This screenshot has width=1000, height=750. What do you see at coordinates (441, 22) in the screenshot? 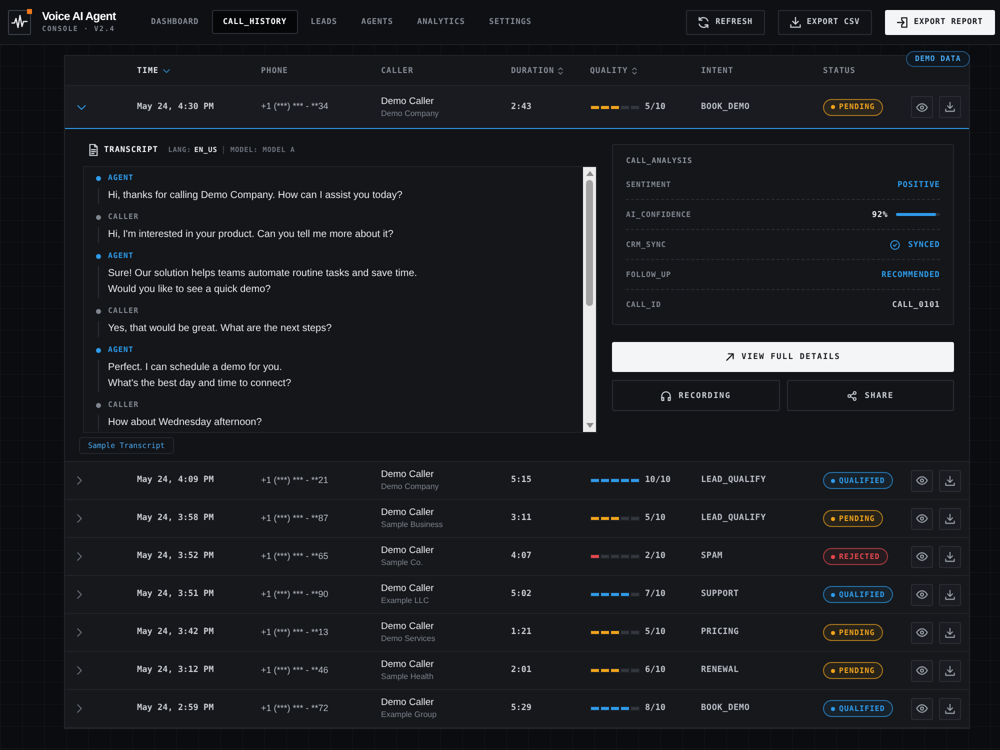
I see `nav-tab: ANALYTICS` at bounding box center [441, 22].